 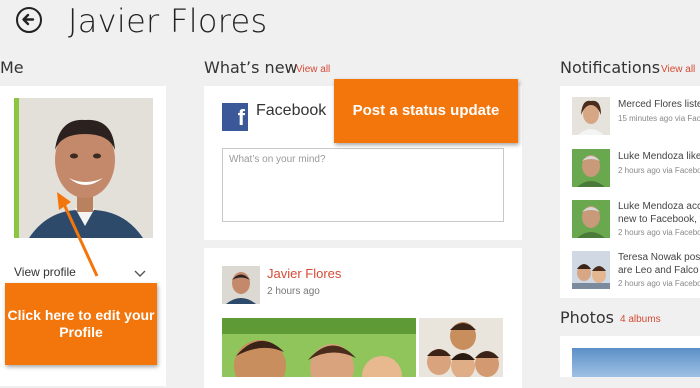 I want to click on post-author-name: Javier Flores, so click(x=304, y=273).